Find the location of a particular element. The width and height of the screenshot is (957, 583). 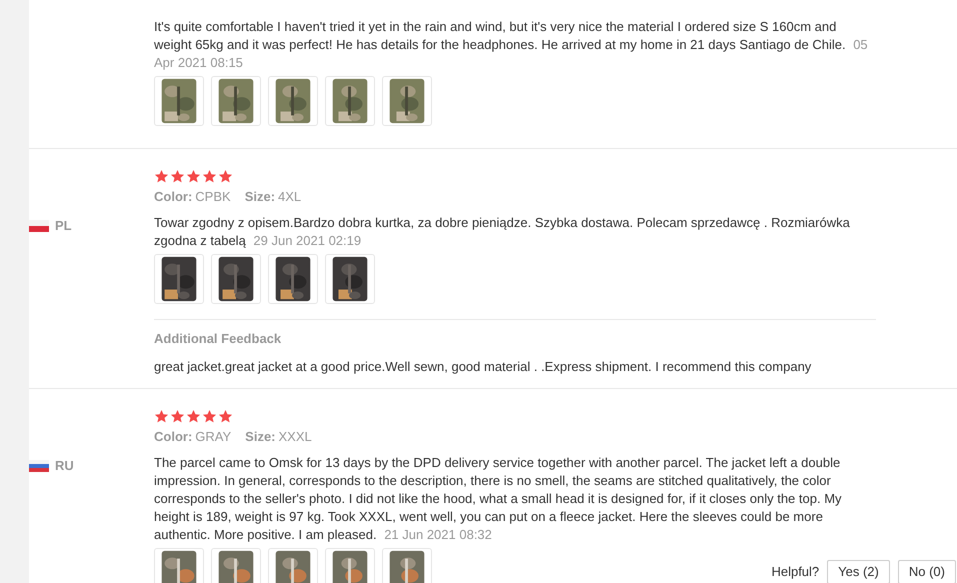

color-label: Color: CPBK is located at coordinates (192, 196).